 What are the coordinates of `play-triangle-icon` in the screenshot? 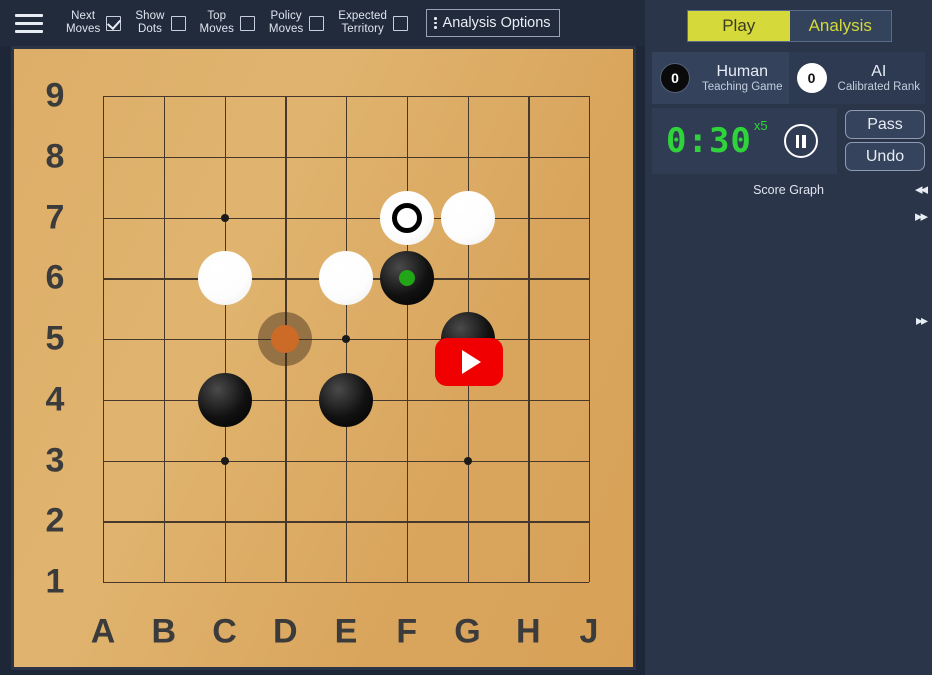 It's located at (471, 362).